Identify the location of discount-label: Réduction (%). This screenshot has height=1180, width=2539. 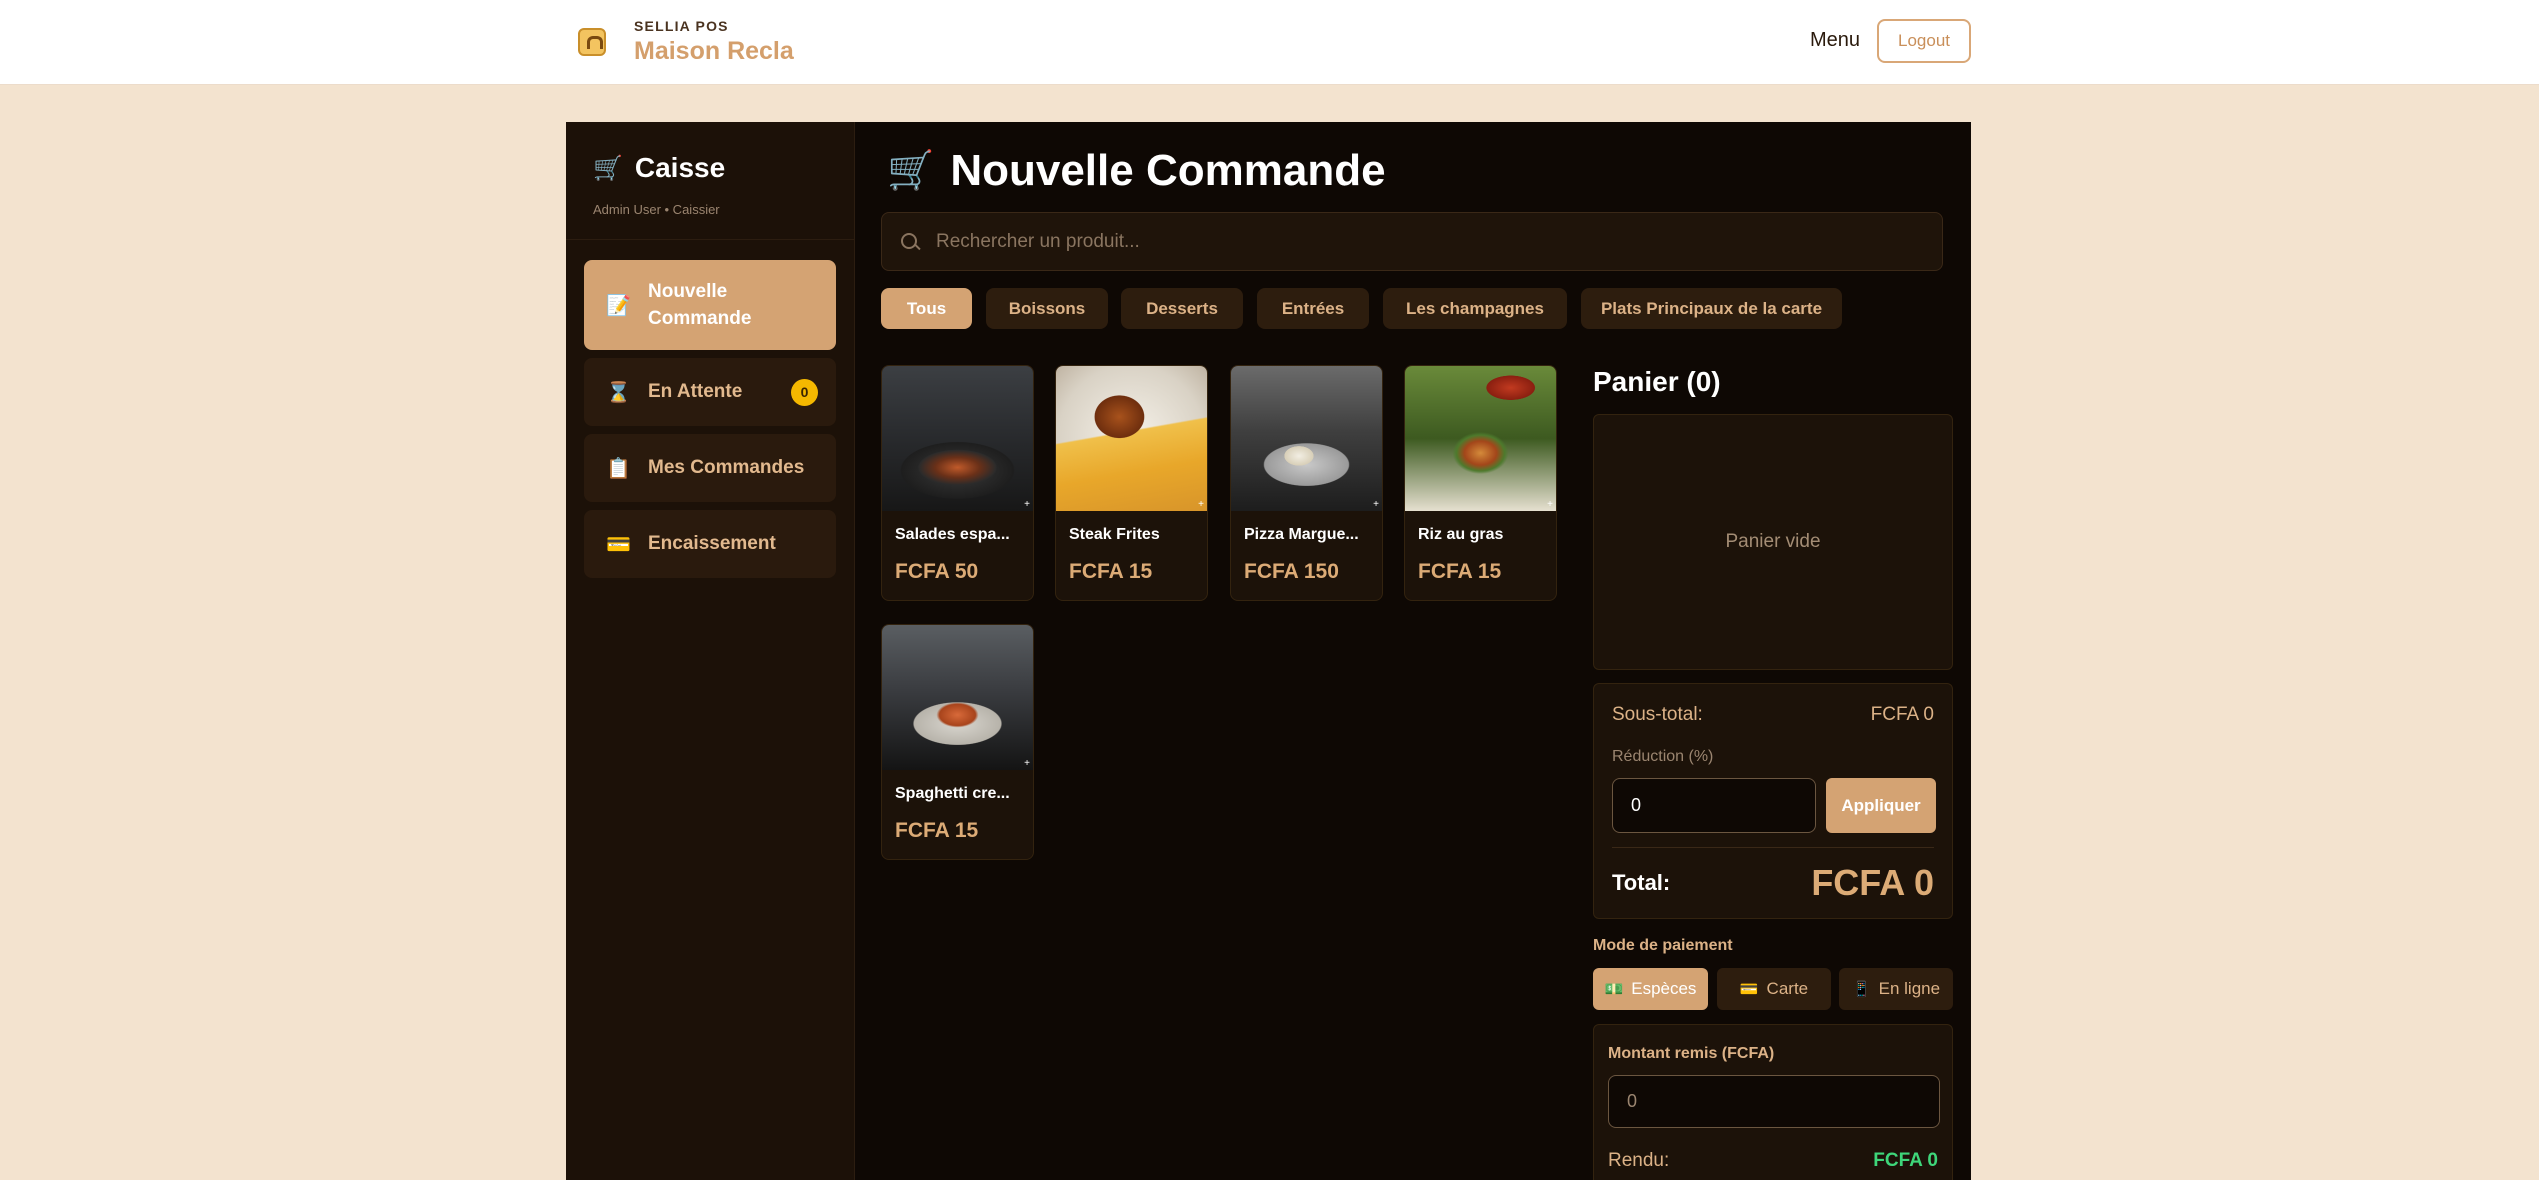
(1663, 756).